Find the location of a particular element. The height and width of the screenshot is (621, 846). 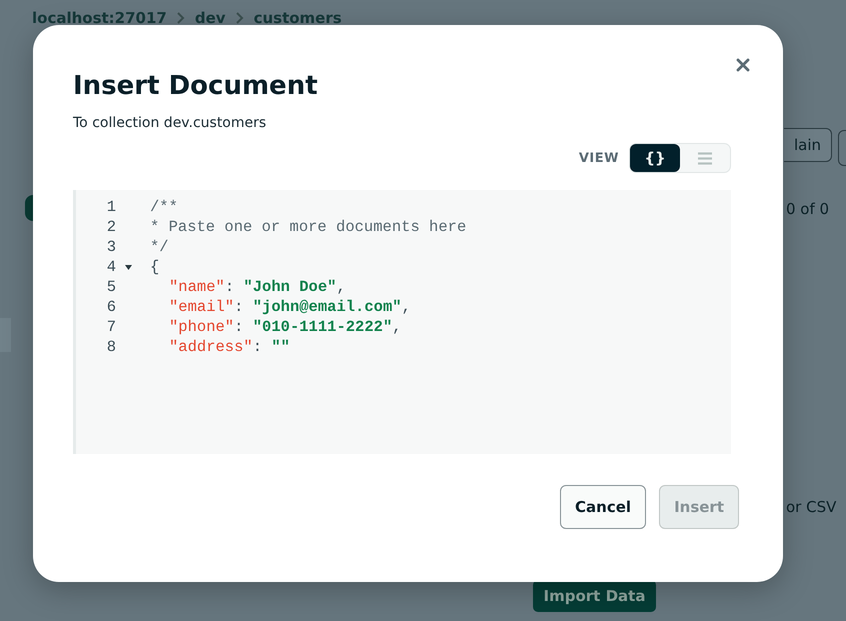

view-option: {} is located at coordinates (655, 158).